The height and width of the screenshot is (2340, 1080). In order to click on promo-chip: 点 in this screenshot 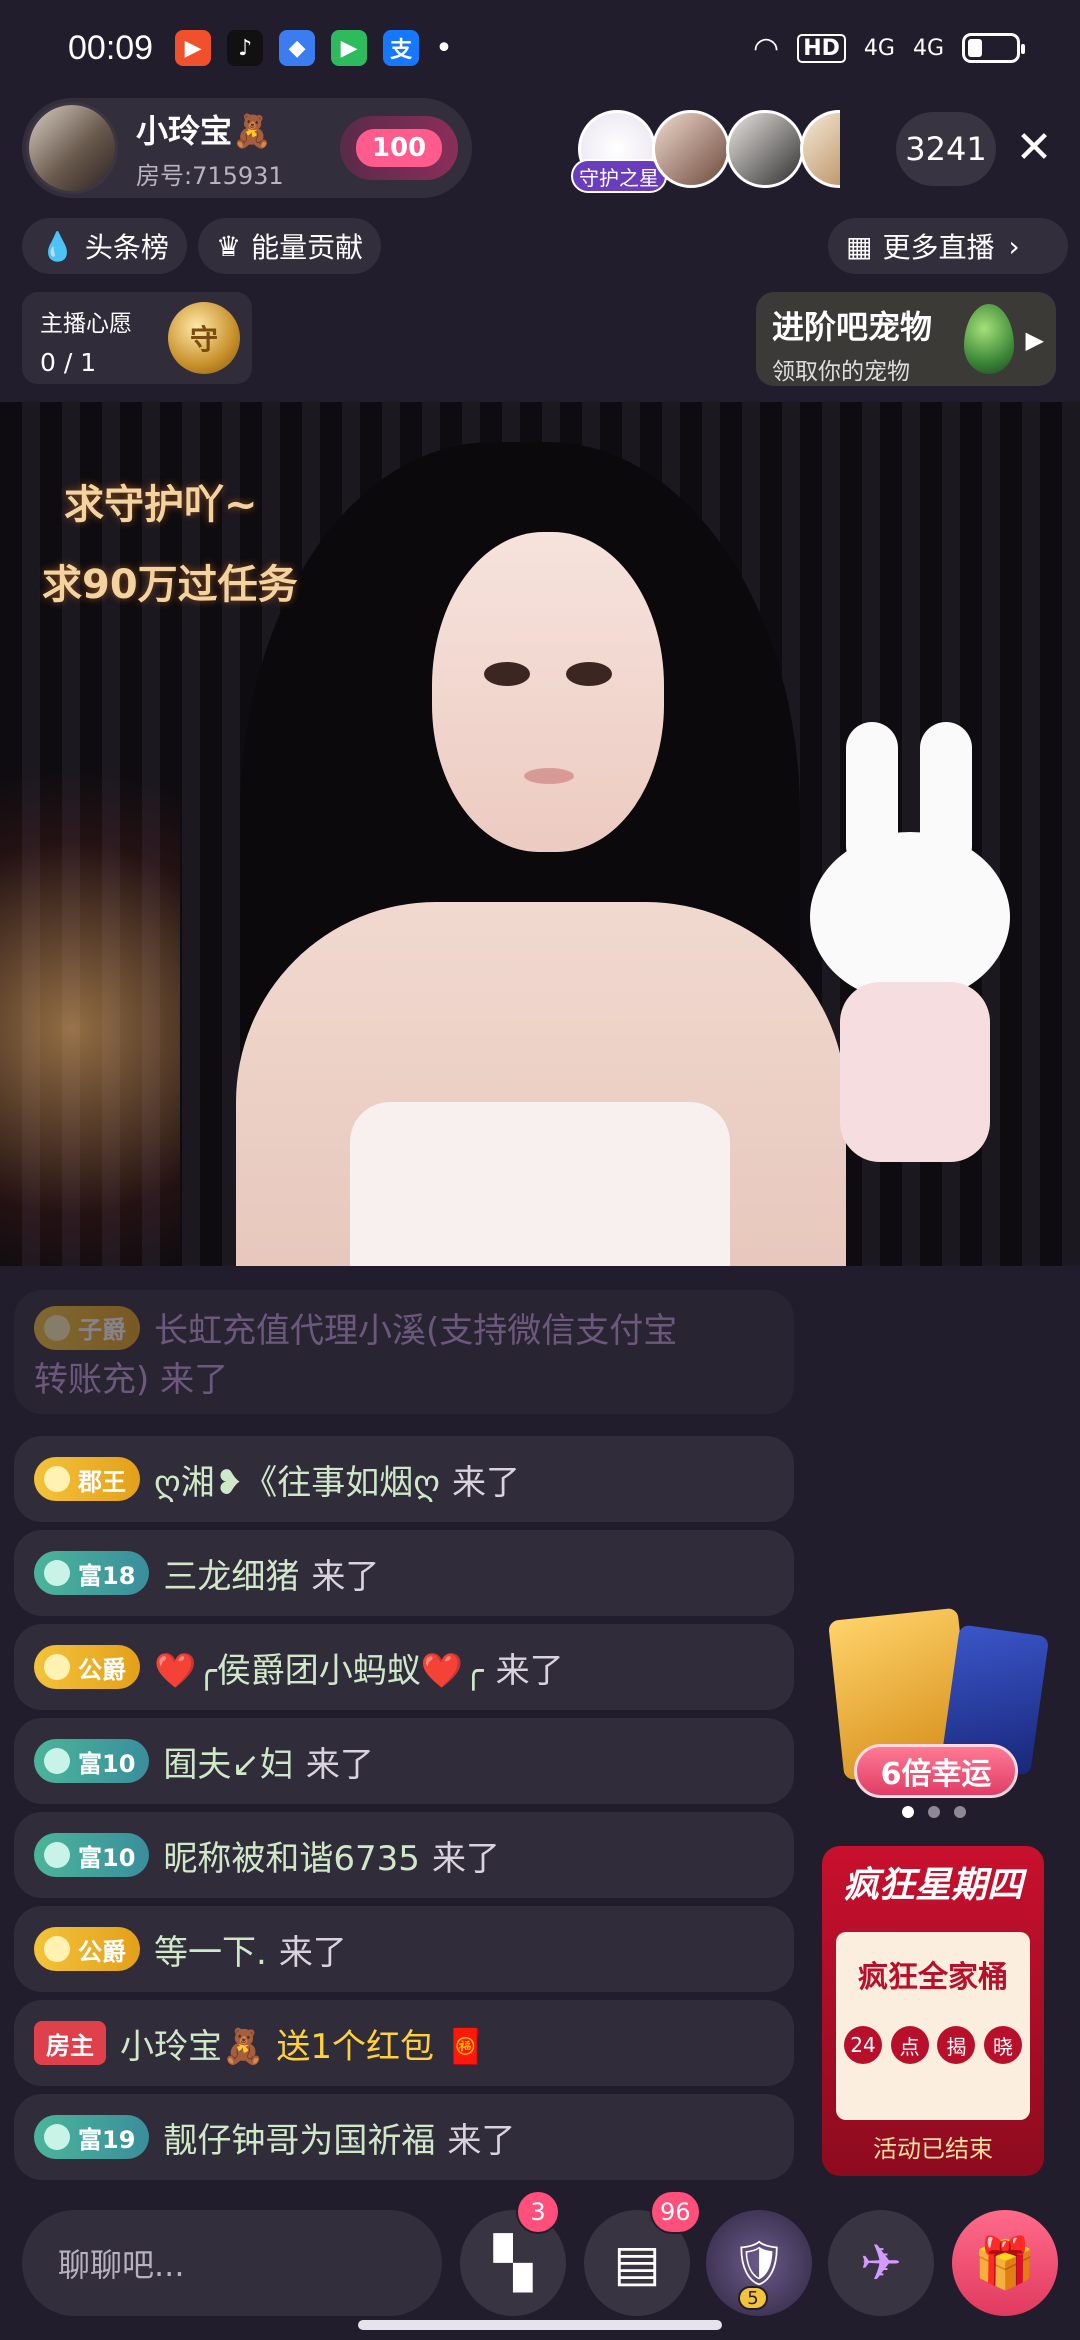, I will do `click(909, 2045)`.